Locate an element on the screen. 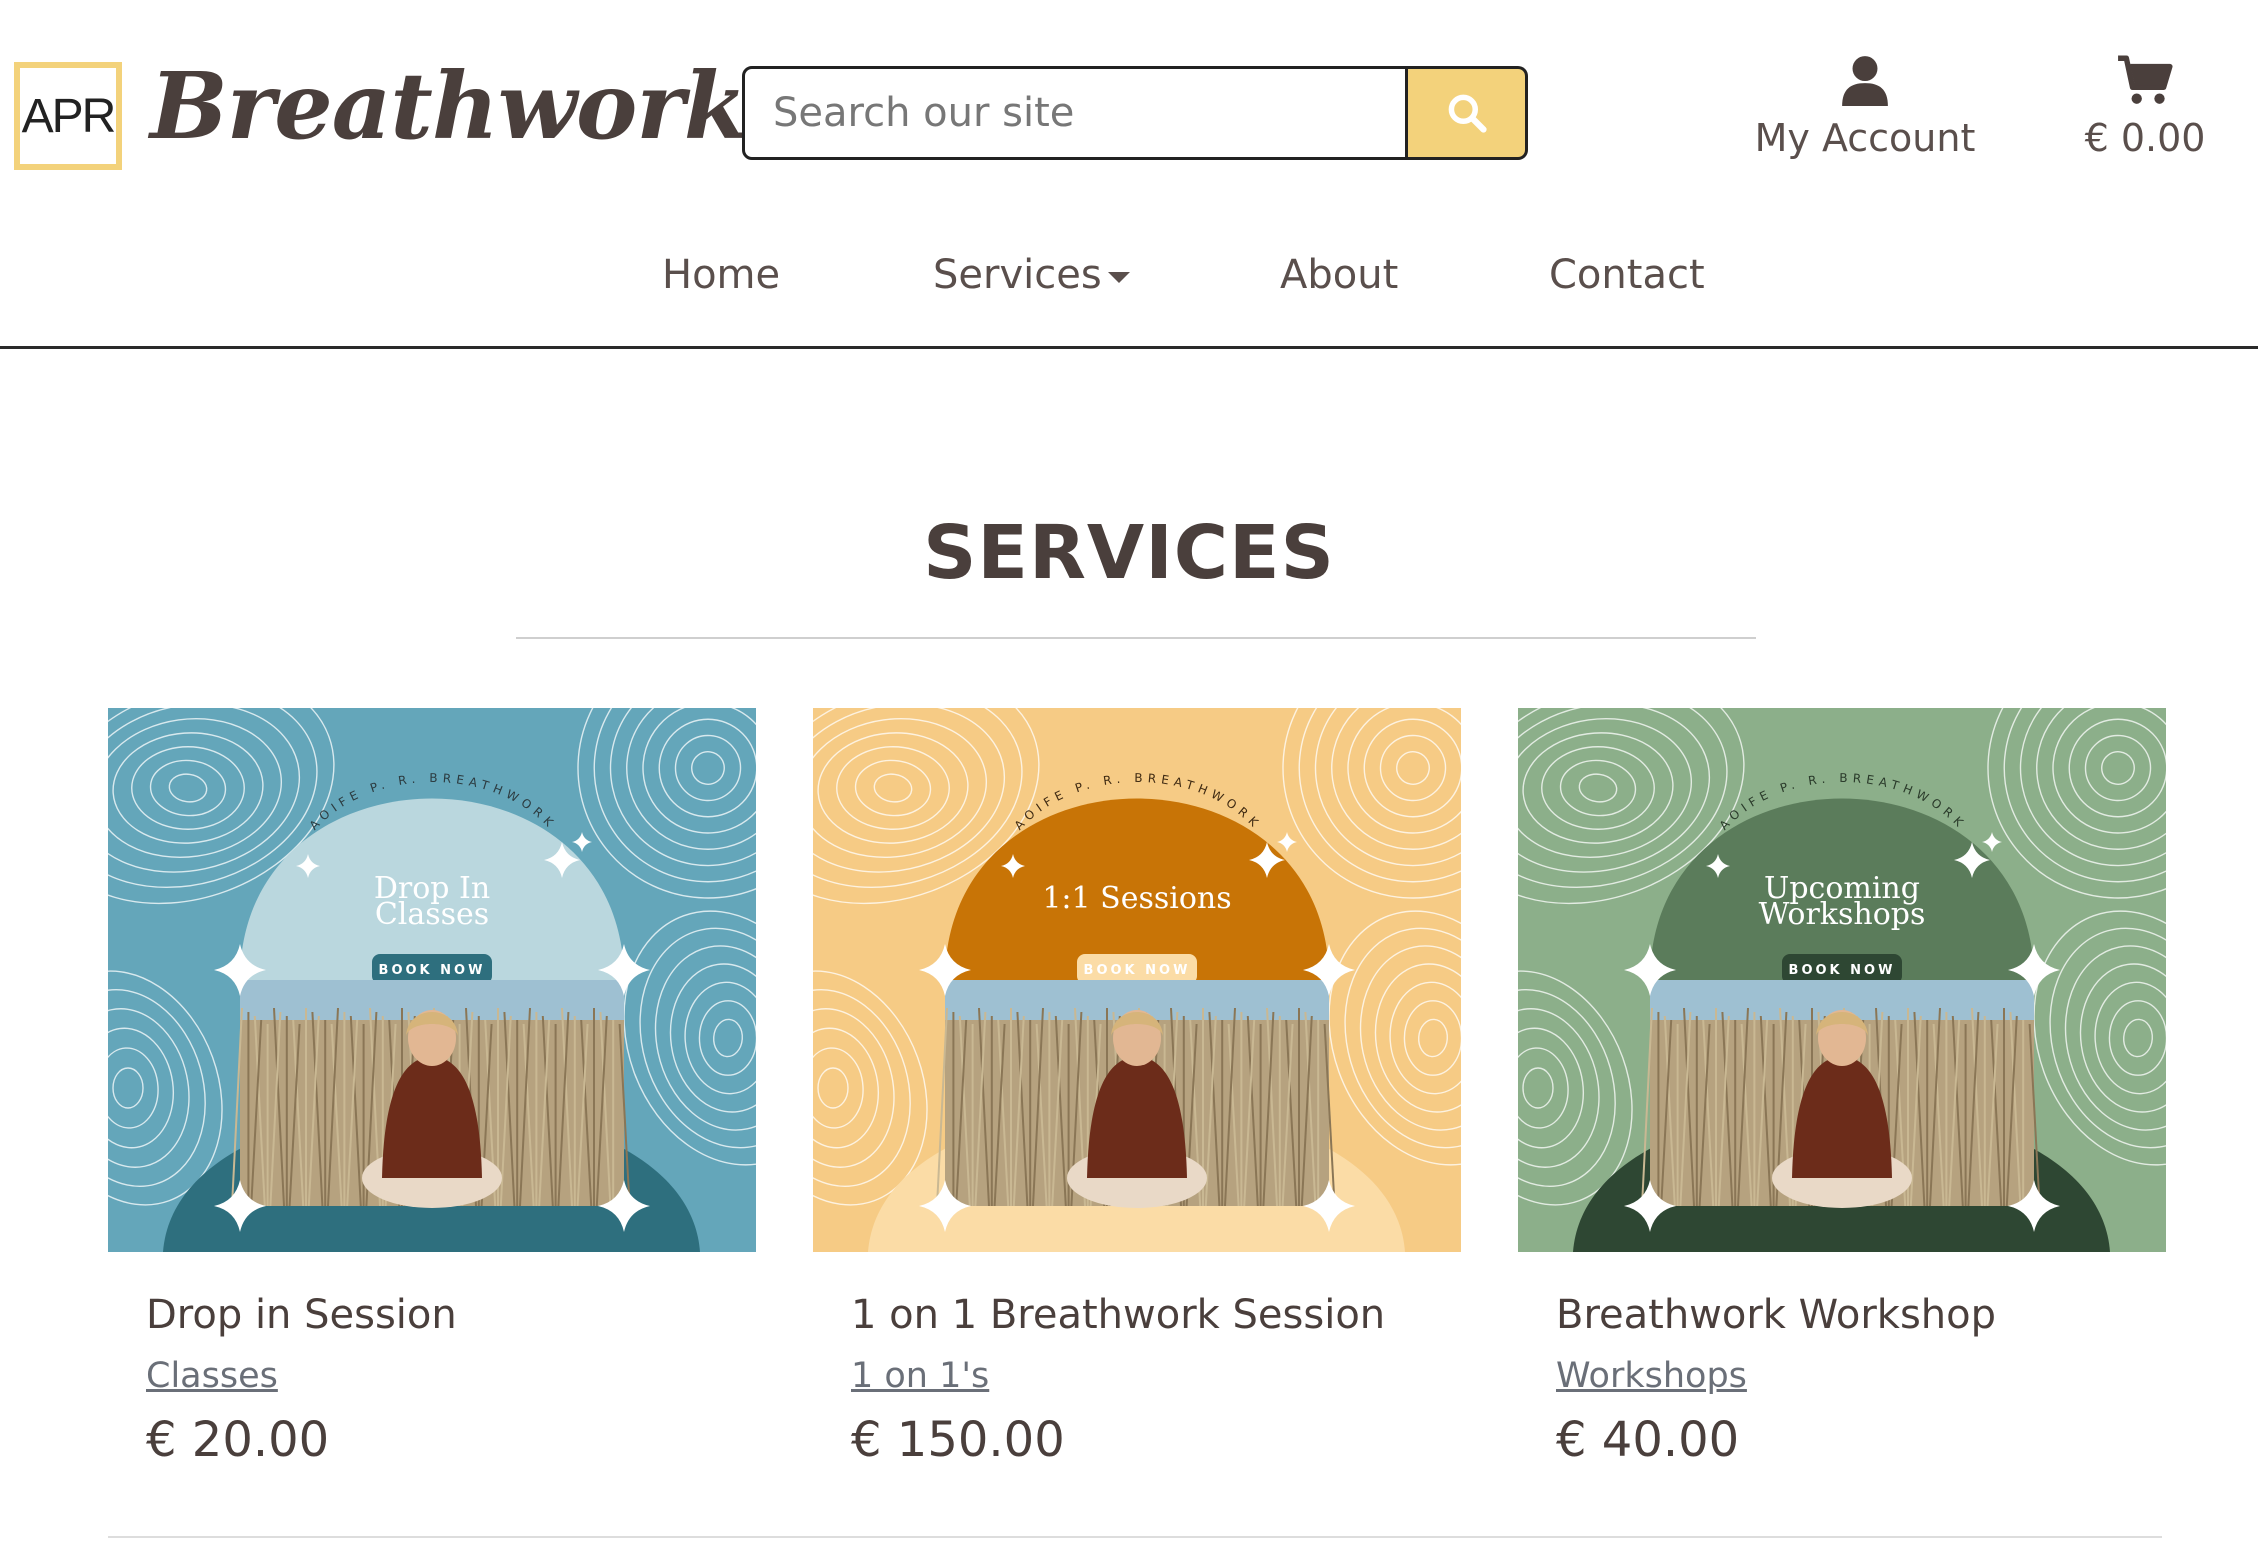 Image resolution: width=2258 pixels, height=1548 pixels. search-icon is located at coordinates (1467, 113).